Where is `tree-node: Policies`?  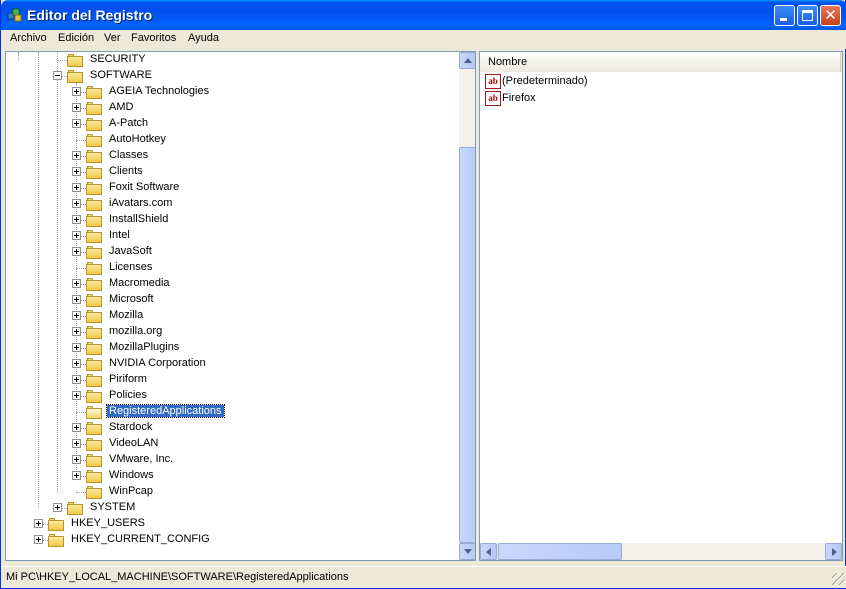 tree-node: Policies is located at coordinates (231, 396).